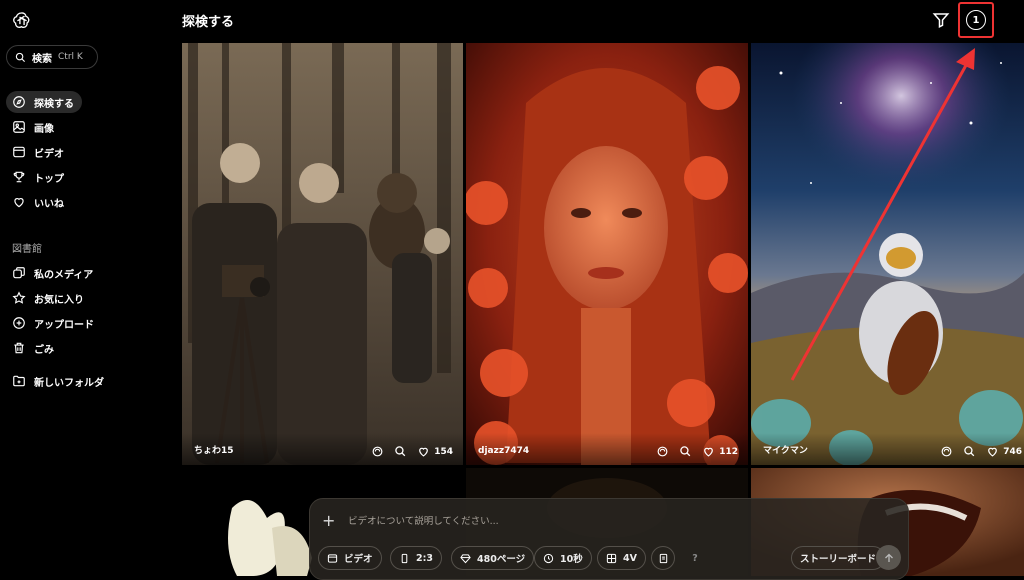 This screenshot has width=1024, height=580. I want to click on nav-label: お気に入り, so click(59, 300).